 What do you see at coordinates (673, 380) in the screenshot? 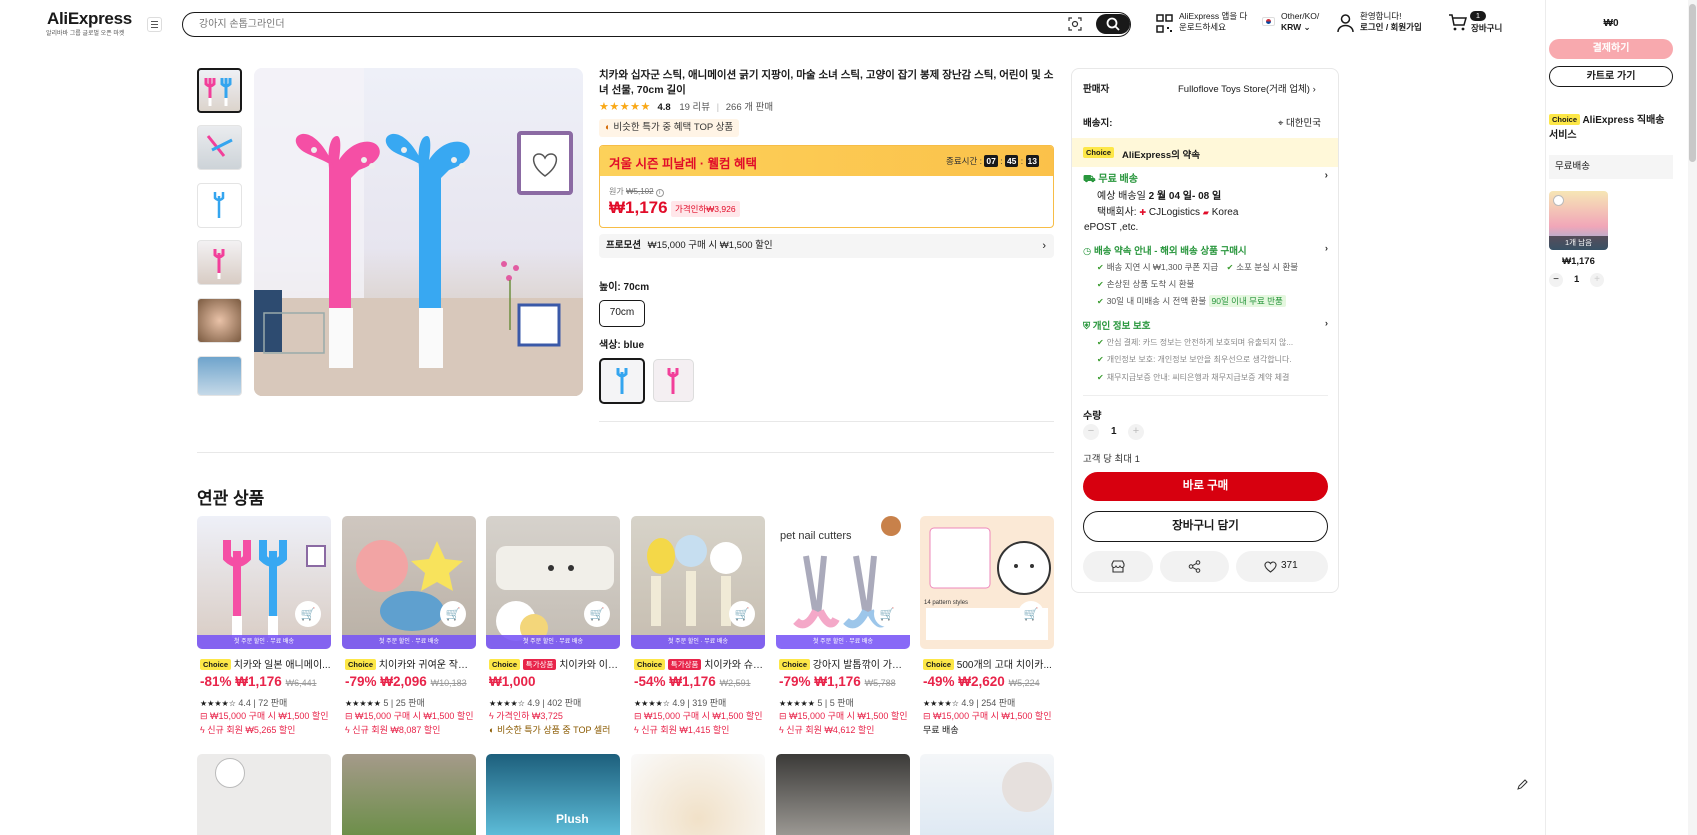
I see `color-option-pink` at bounding box center [673, 380].